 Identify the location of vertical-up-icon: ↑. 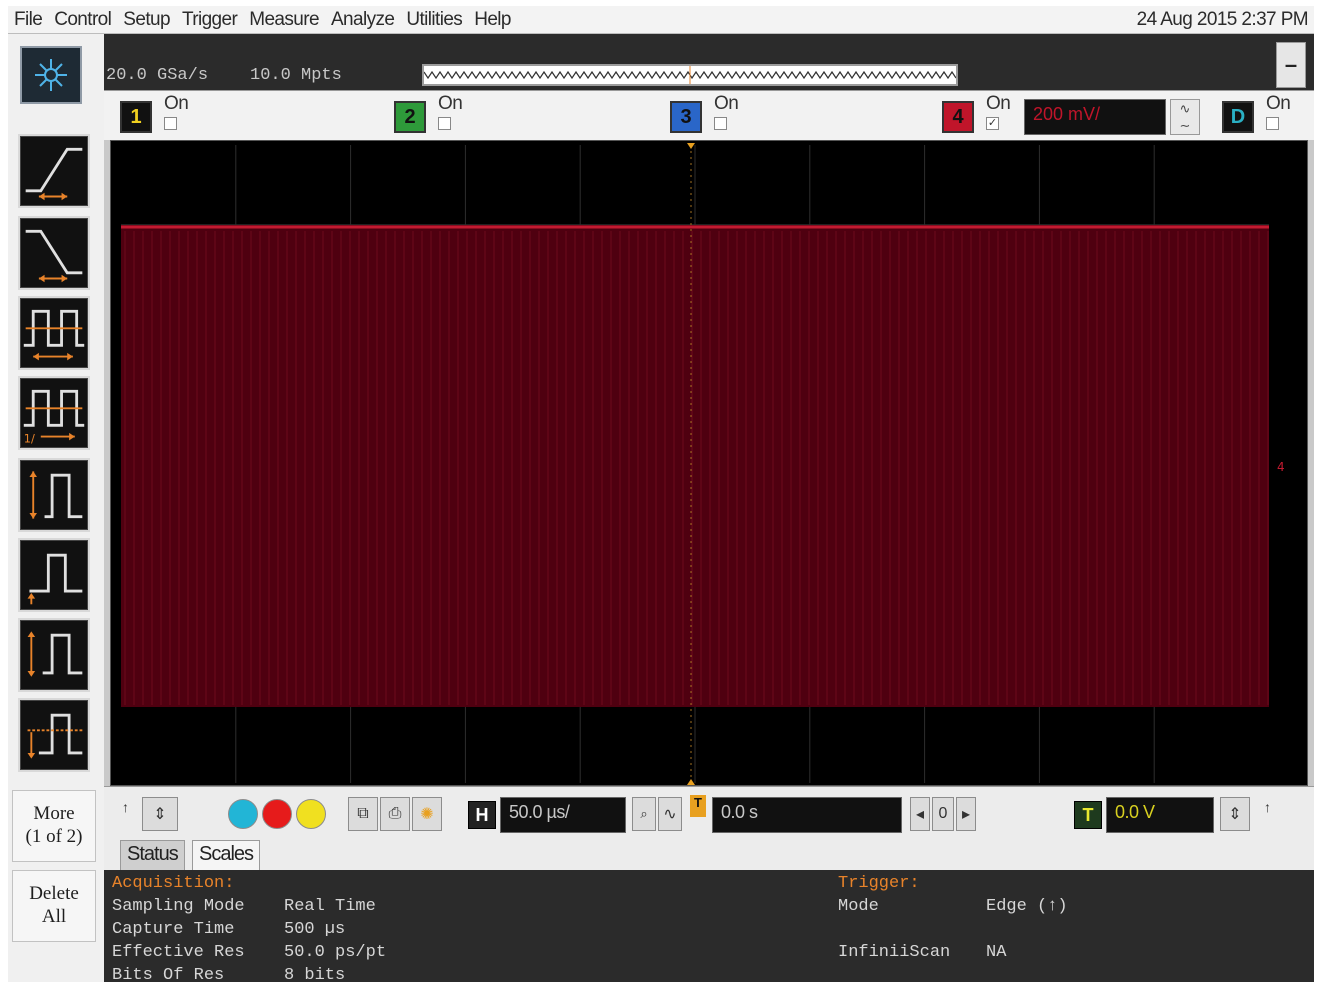
(125, 807).